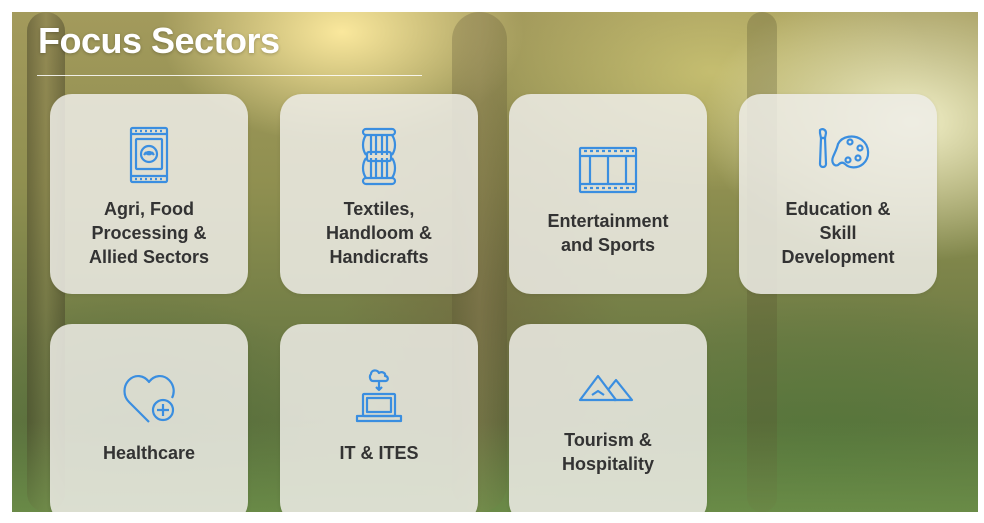  Describe the element at coordinates (838, 233) in the screenshot. I see `sector-label: Education & Skill Development` at that location.